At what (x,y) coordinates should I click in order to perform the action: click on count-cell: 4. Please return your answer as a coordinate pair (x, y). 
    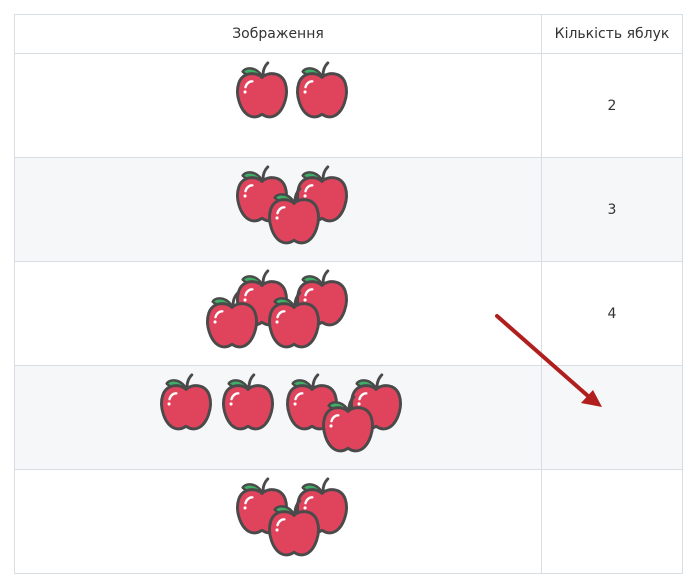
    Looking at the image, I should click on (612, 313).